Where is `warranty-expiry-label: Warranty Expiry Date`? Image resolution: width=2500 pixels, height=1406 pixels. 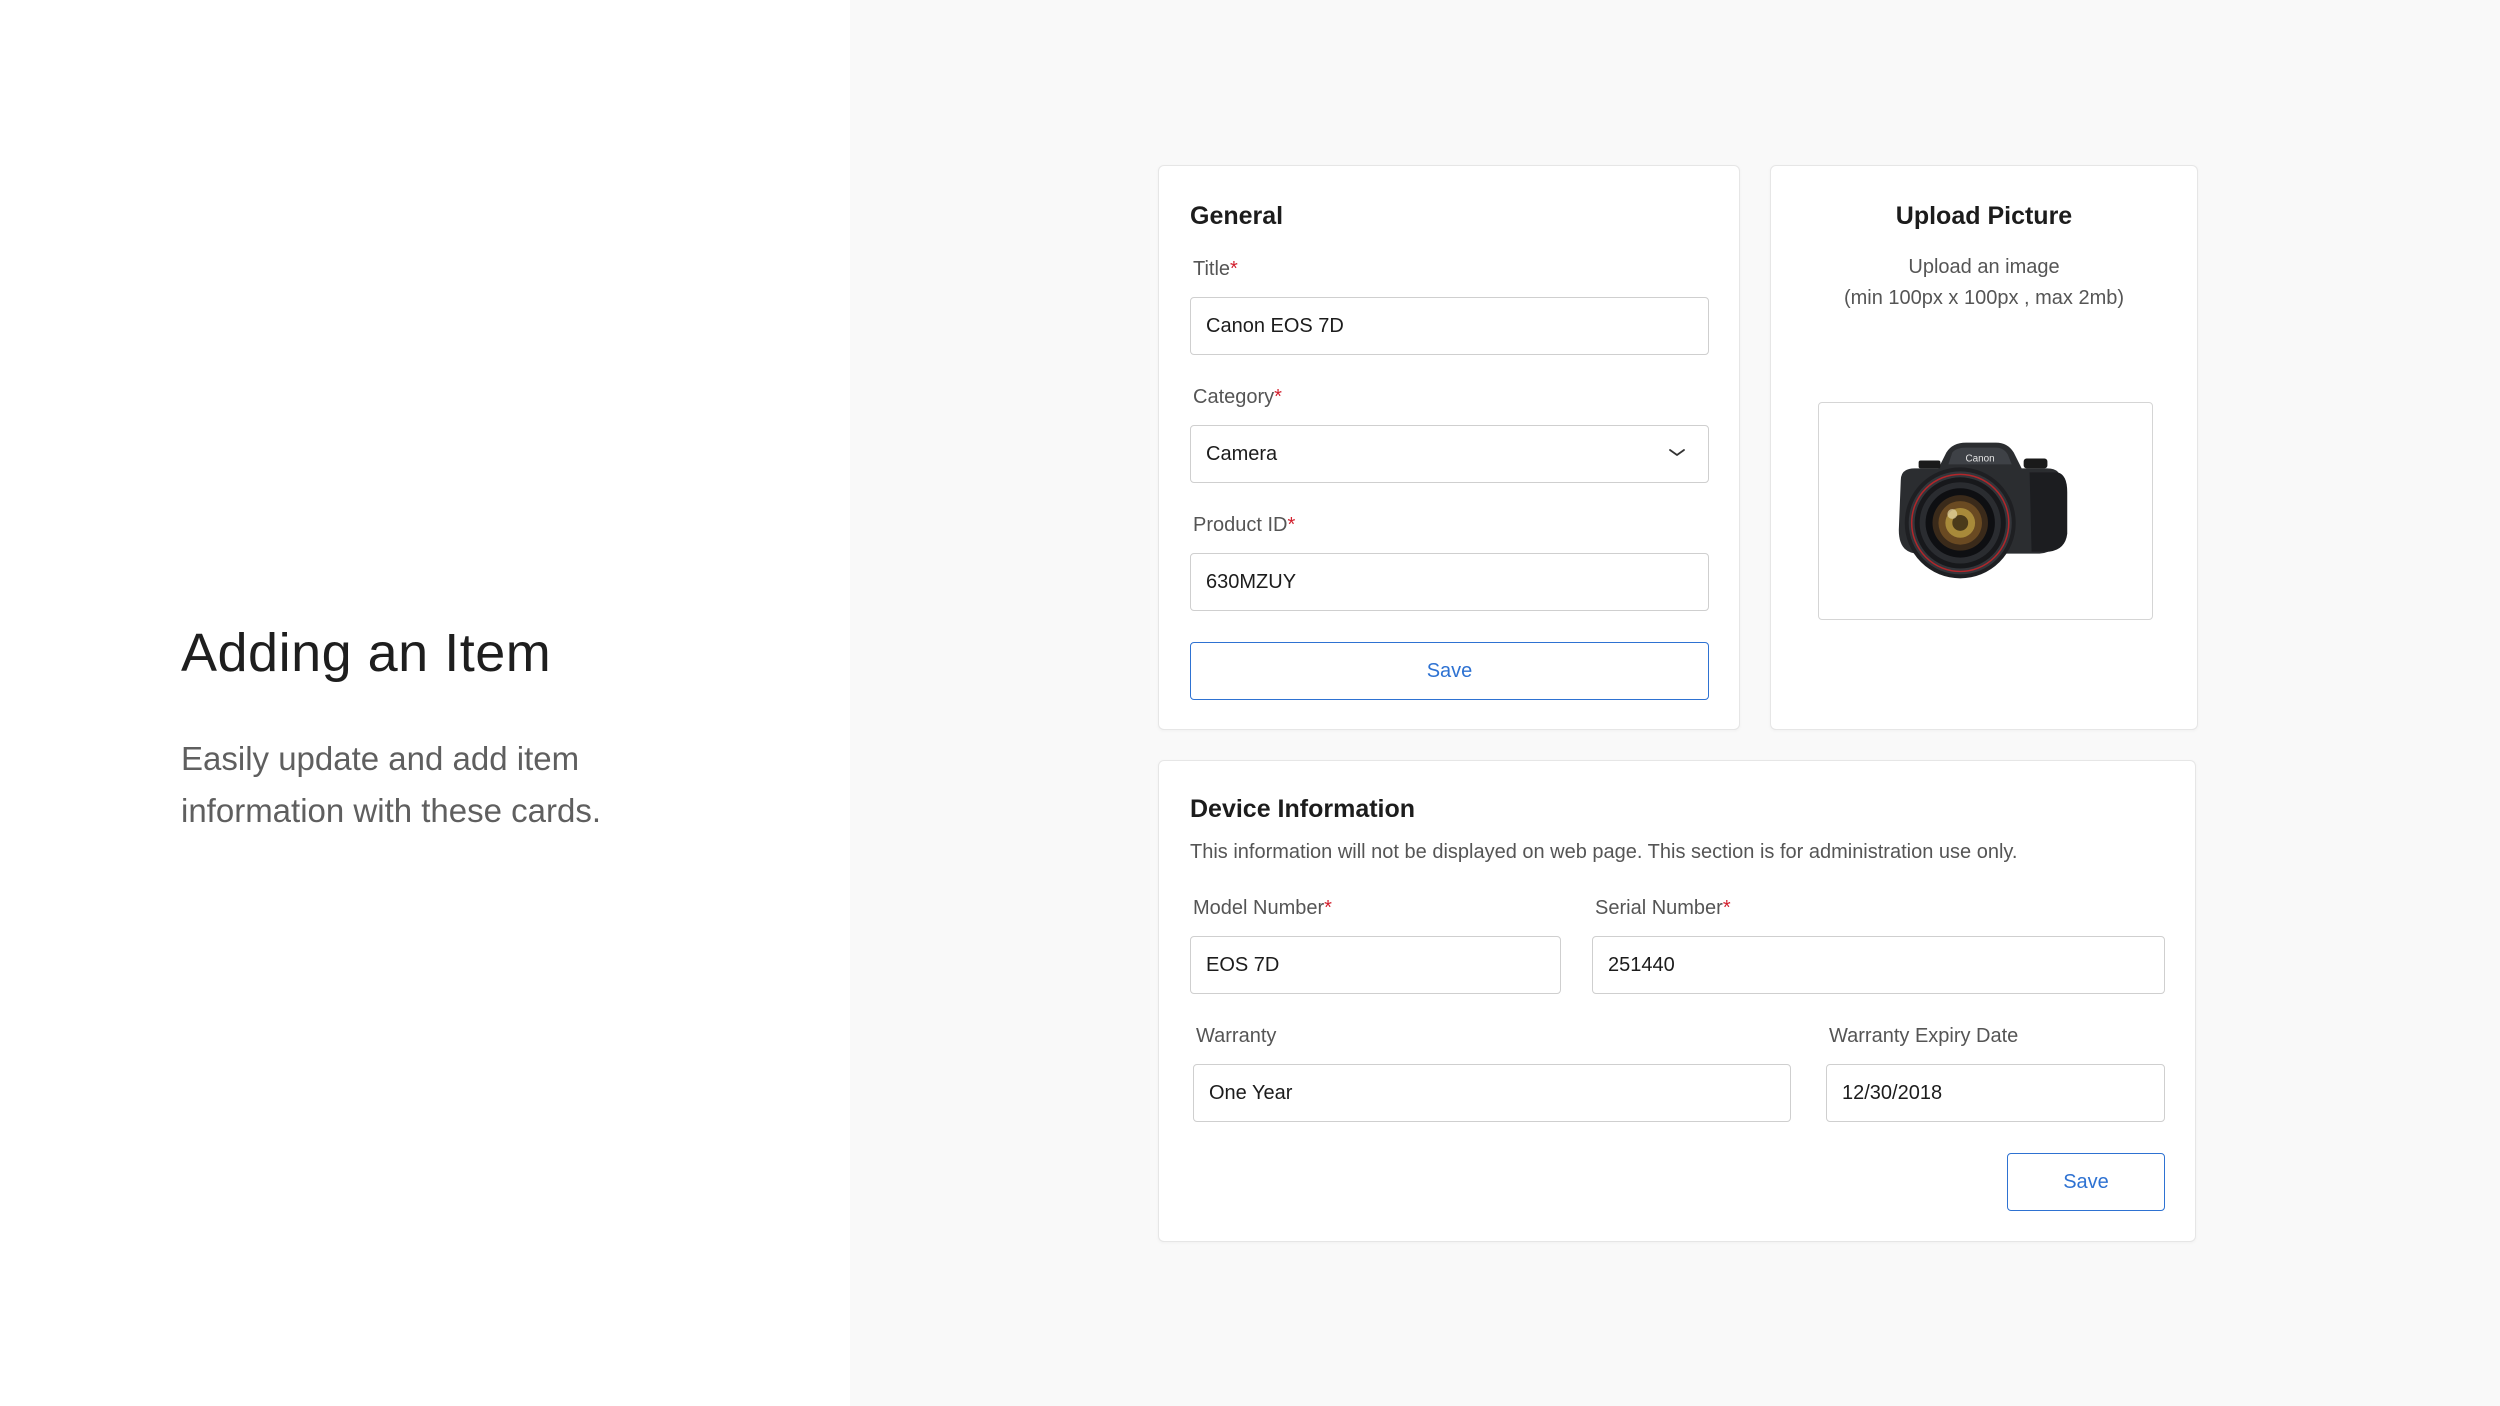 warranty-expiry-label: Warranty Expiry Date is located at coordinates (1924, 1036).